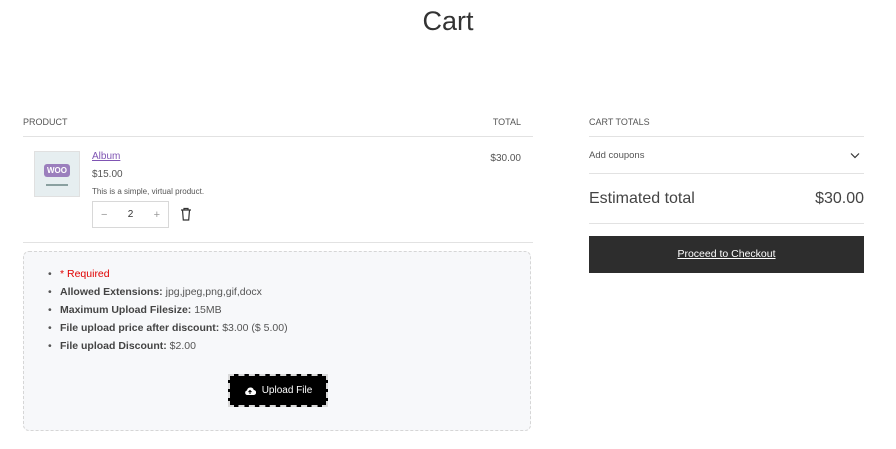  What do you see at coordinates (157, 215) in the screenshot?
I see `quantity-increase-button: +` at bounding box center [157, 215].